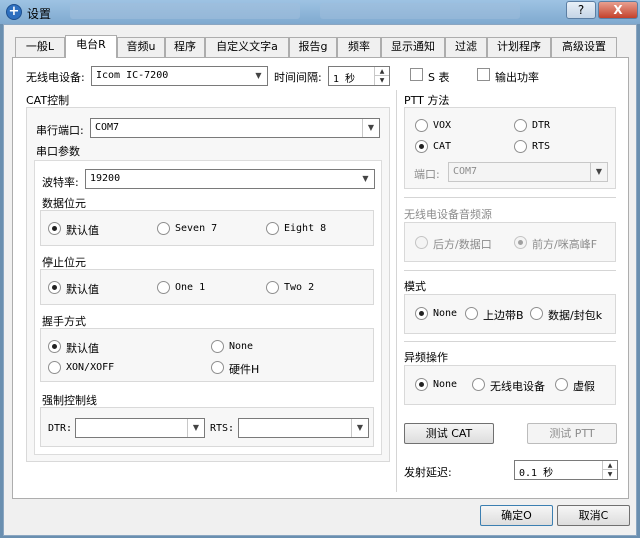 This screenshot has height=538, width=640. What do you see at coordinates (235, 128) in the screenshot?
I see `serial-port-select: COM7 ▼` at bounding box center [235, 128].